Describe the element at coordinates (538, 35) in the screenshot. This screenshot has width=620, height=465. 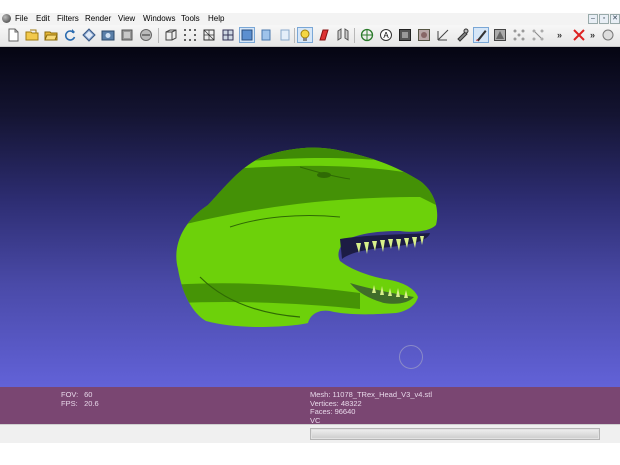
I see `clear-selection-icon` at that location.